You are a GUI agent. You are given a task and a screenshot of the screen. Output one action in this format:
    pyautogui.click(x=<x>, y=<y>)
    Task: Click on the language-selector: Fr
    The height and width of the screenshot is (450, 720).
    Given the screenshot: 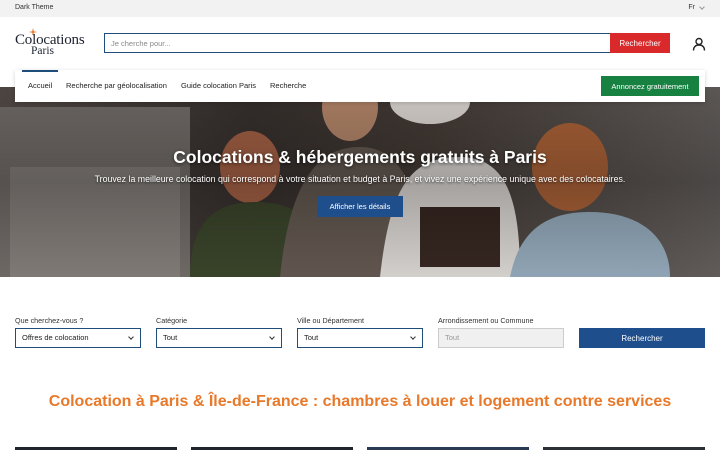 What is the action you would take?
    pyautogui.click(x=696, y=7)
    